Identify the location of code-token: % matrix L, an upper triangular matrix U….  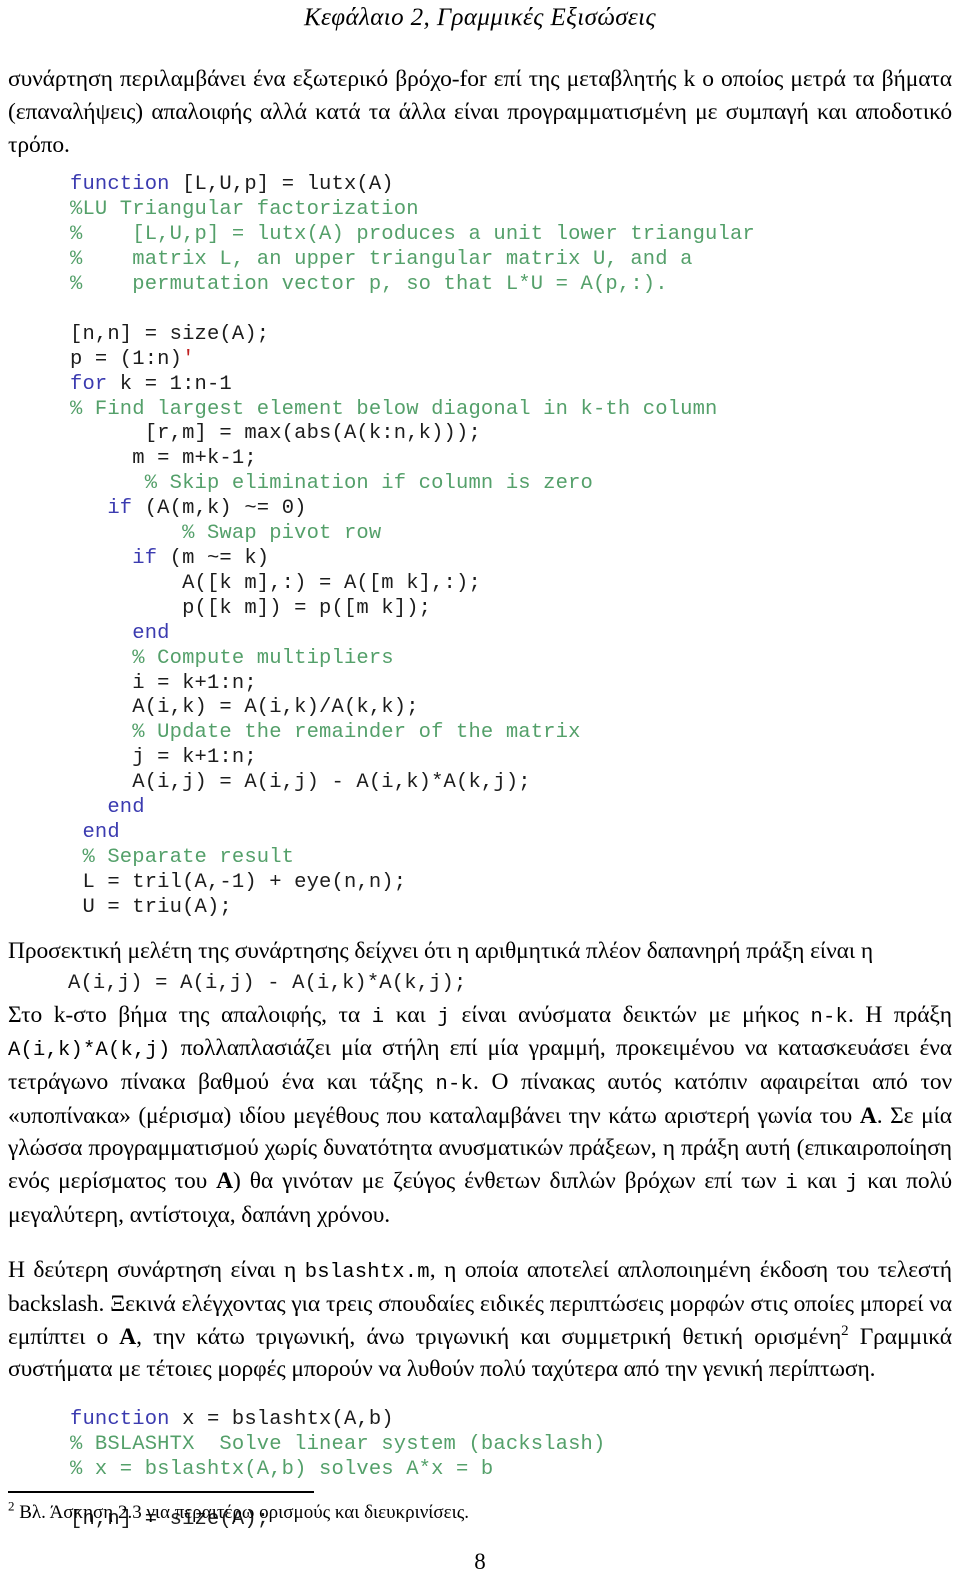
(381, 260).